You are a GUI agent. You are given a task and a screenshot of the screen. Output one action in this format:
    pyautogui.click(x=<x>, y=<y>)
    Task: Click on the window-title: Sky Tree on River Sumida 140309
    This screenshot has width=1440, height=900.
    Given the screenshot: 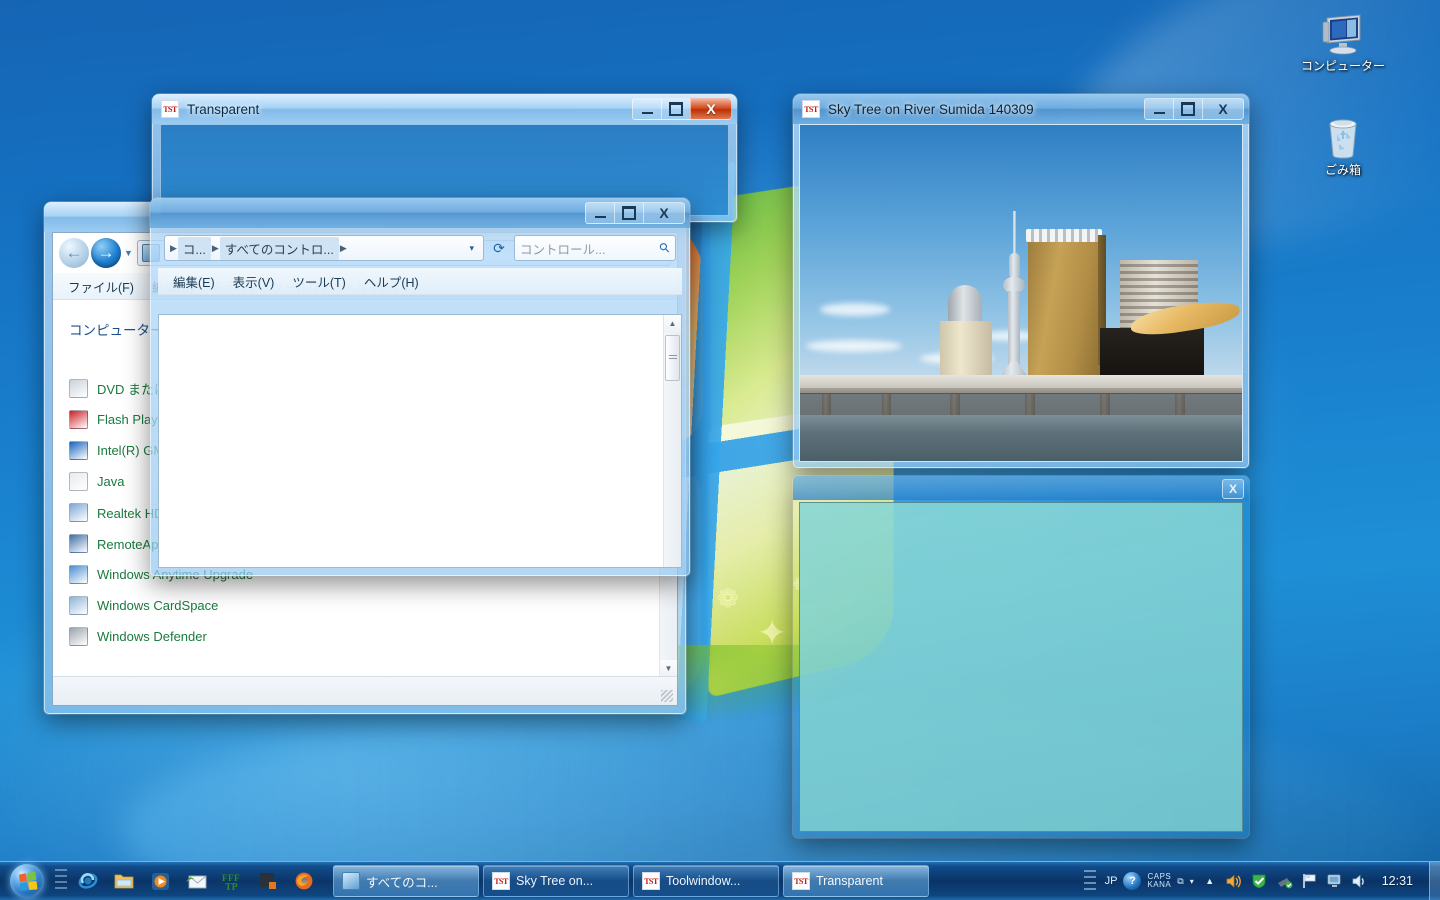 What is the action you would take?
    pyautogui.click(x=931, y=109)
    